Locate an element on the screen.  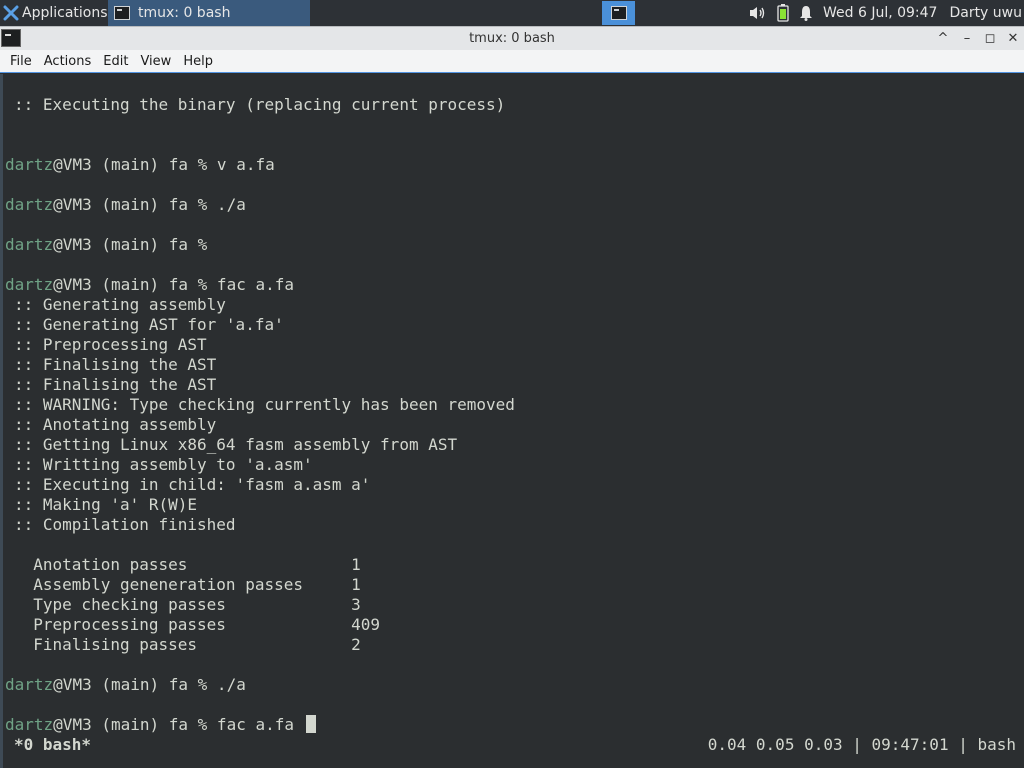
window-titlebar: tmux: 0 bash ^ – ◻ ✕ is located at coordinates (512, 38).